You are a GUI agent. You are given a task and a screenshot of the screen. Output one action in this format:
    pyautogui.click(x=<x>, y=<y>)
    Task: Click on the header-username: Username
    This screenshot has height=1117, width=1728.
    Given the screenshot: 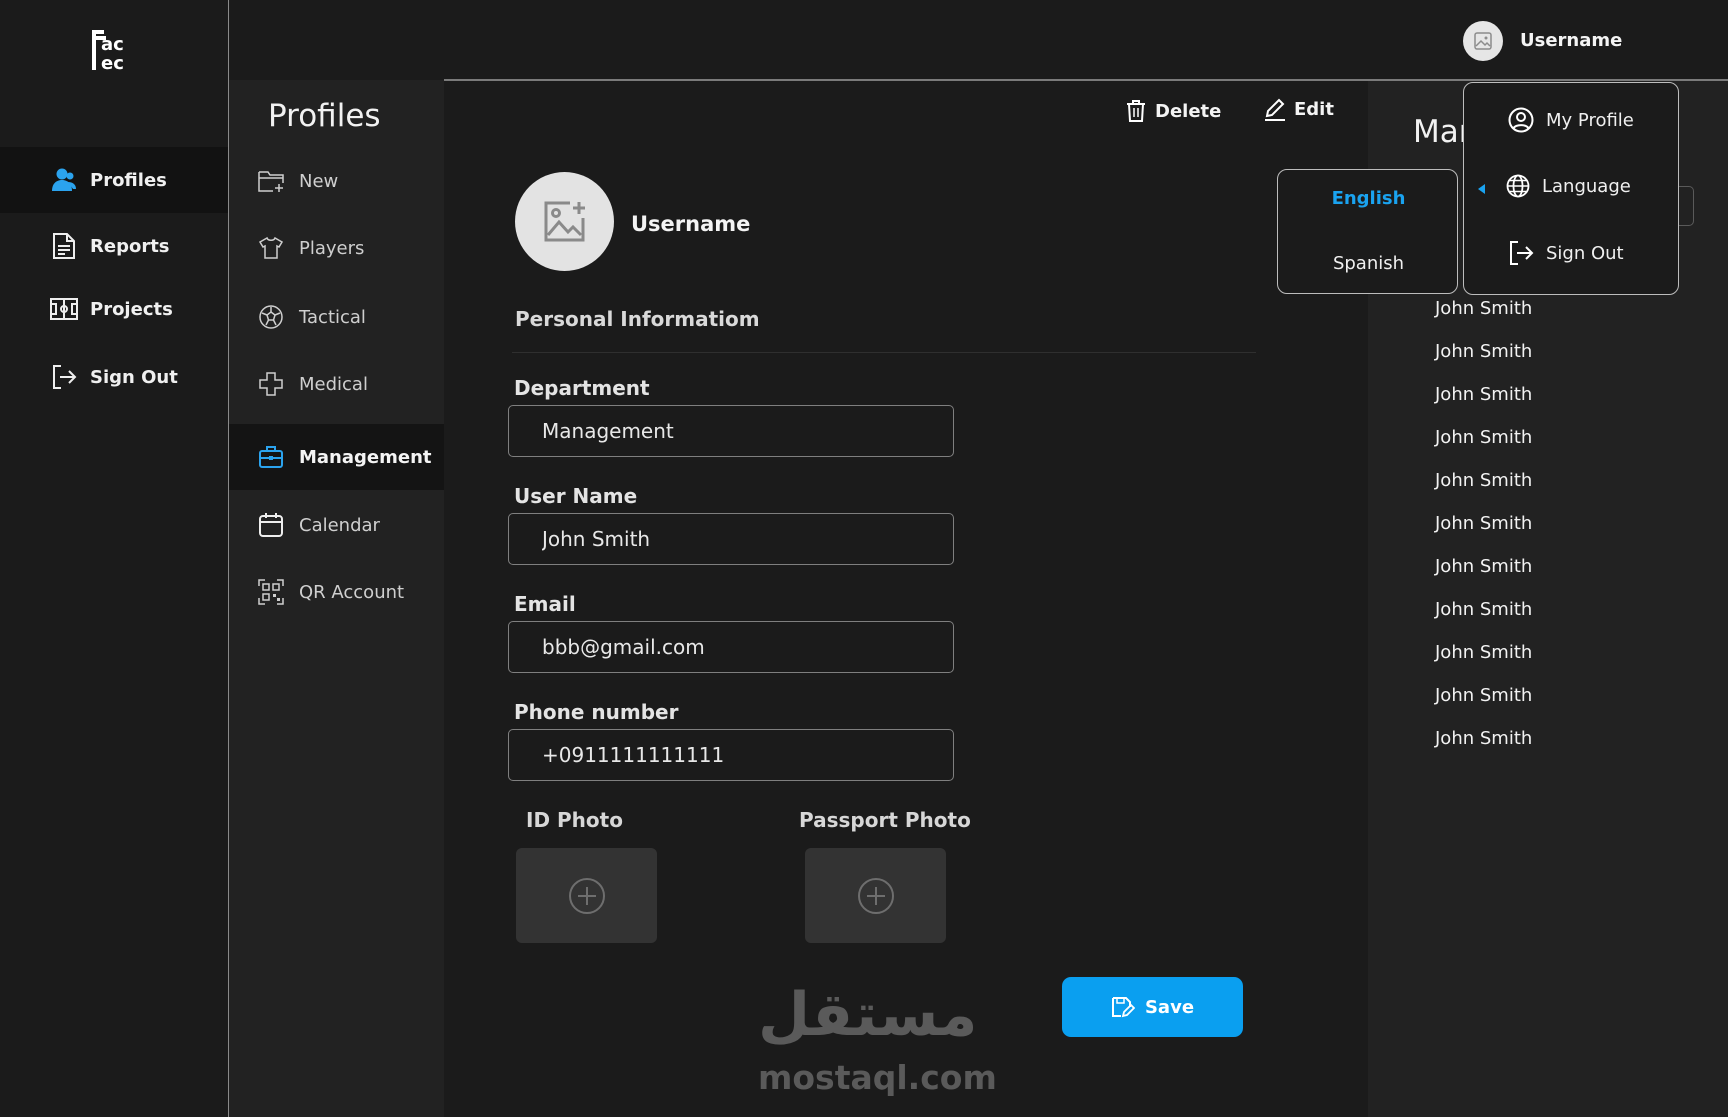 What is the action you would take?
    pyautogui.click(x=1571, y=40)
    